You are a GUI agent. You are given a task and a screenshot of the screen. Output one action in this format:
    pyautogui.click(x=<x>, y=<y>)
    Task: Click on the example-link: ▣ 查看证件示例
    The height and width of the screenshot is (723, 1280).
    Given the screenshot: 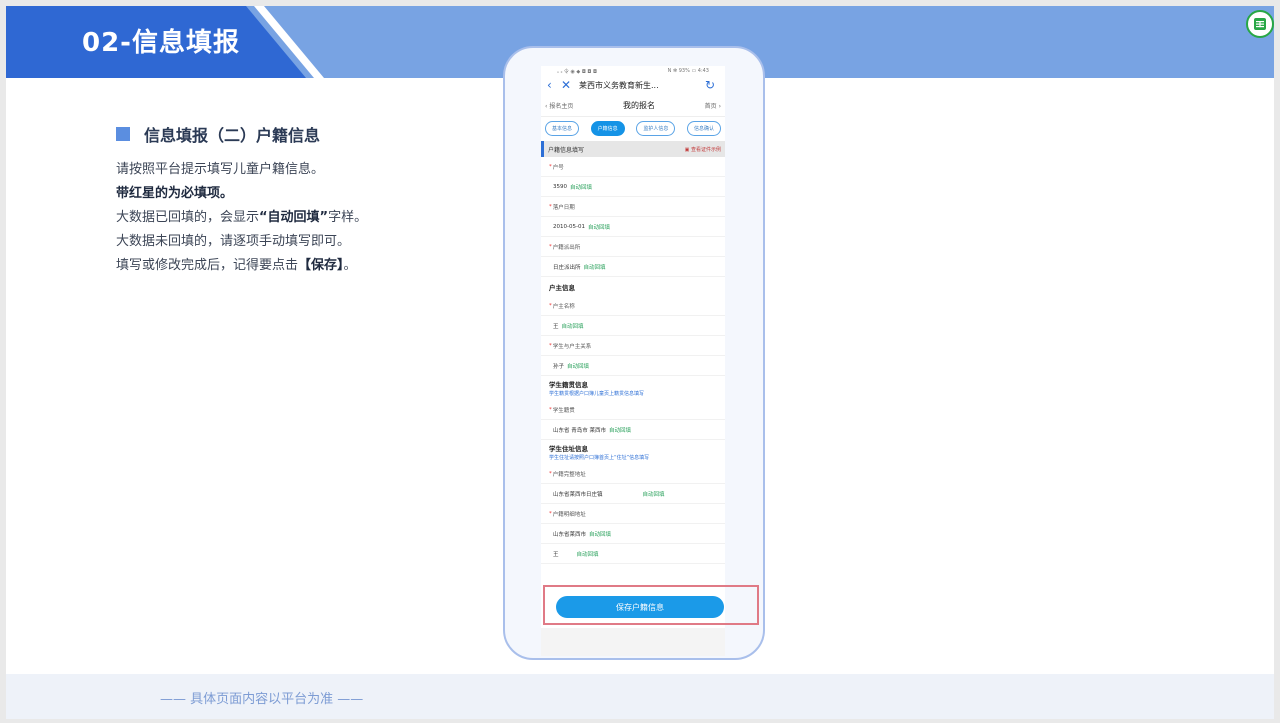 What is the action you would take?
    pyautogui.click(x=703, y=149)
    